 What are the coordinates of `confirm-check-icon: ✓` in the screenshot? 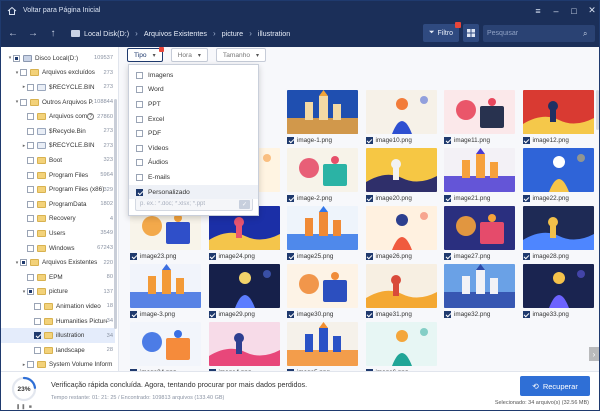 It's located at (244, 204).